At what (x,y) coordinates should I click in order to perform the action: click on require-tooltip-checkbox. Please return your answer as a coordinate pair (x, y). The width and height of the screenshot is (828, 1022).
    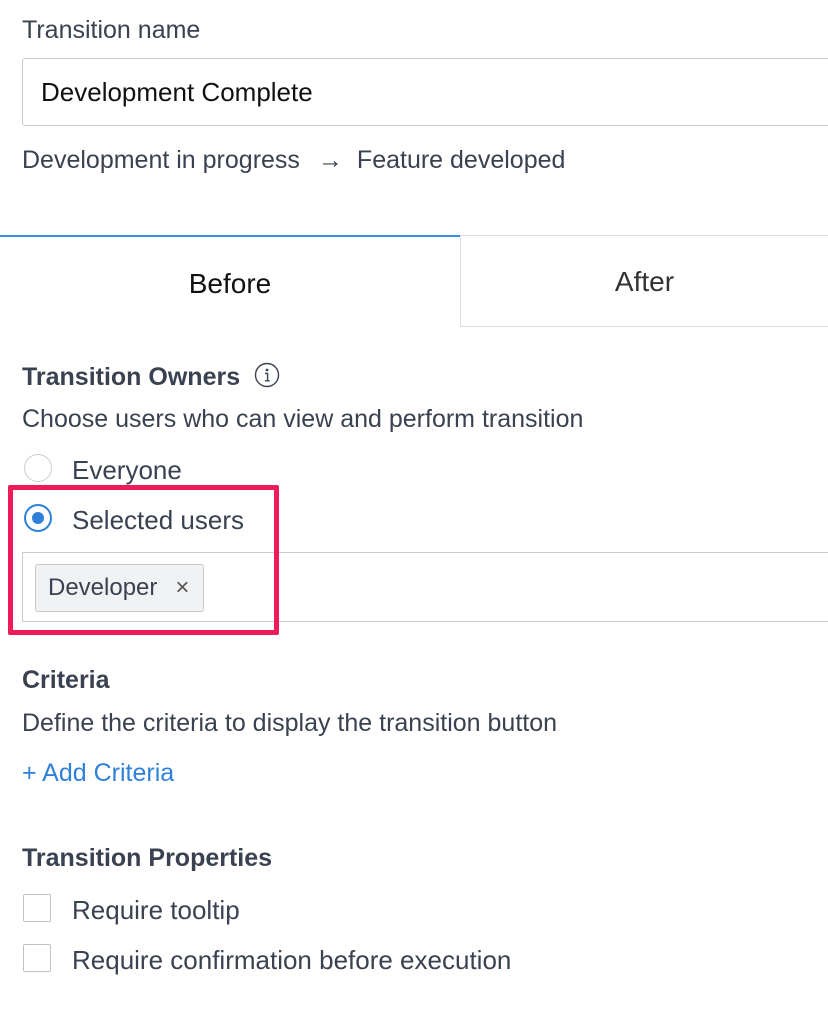
    Looking at the image, I should click on (37, 908).